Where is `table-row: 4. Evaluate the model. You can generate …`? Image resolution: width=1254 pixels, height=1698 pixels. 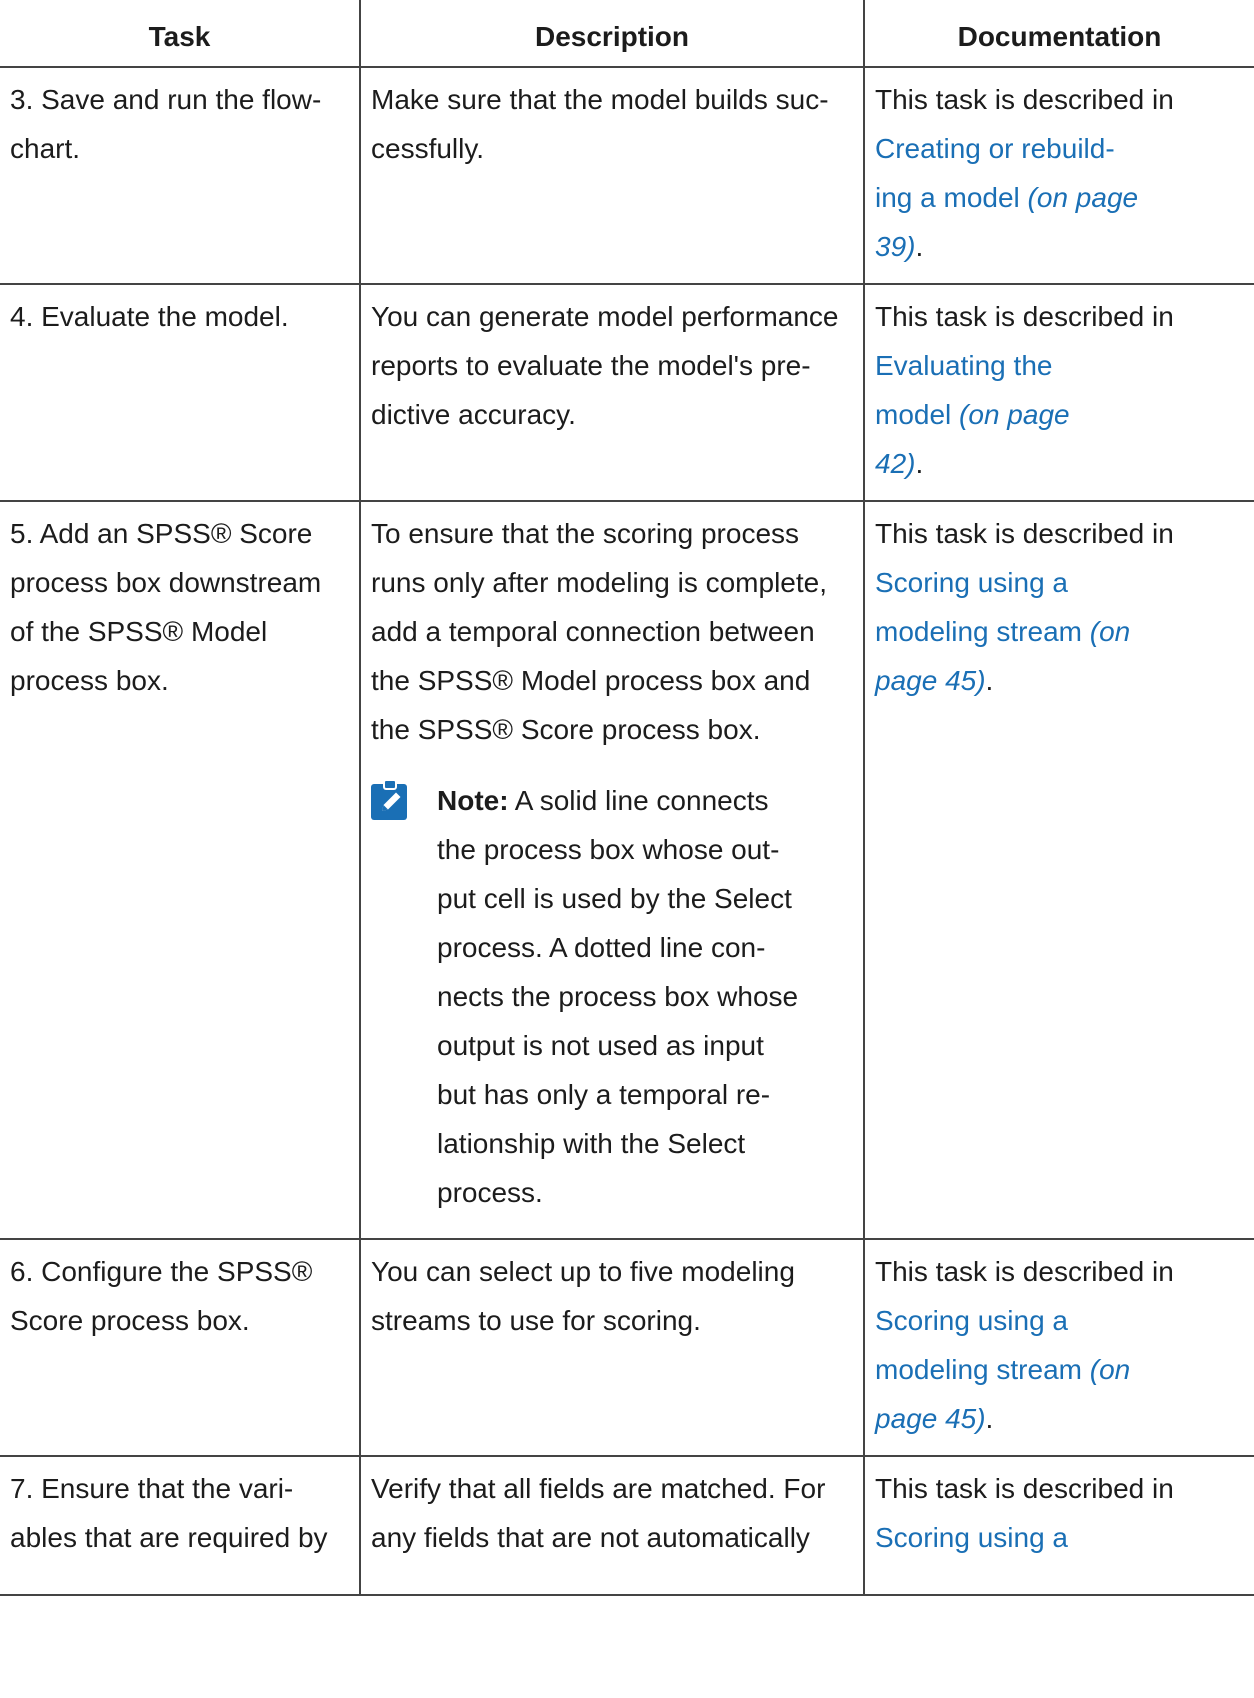
table-row: 4. Evaluate the model. You can generate … is located at coordinates (627, 392).